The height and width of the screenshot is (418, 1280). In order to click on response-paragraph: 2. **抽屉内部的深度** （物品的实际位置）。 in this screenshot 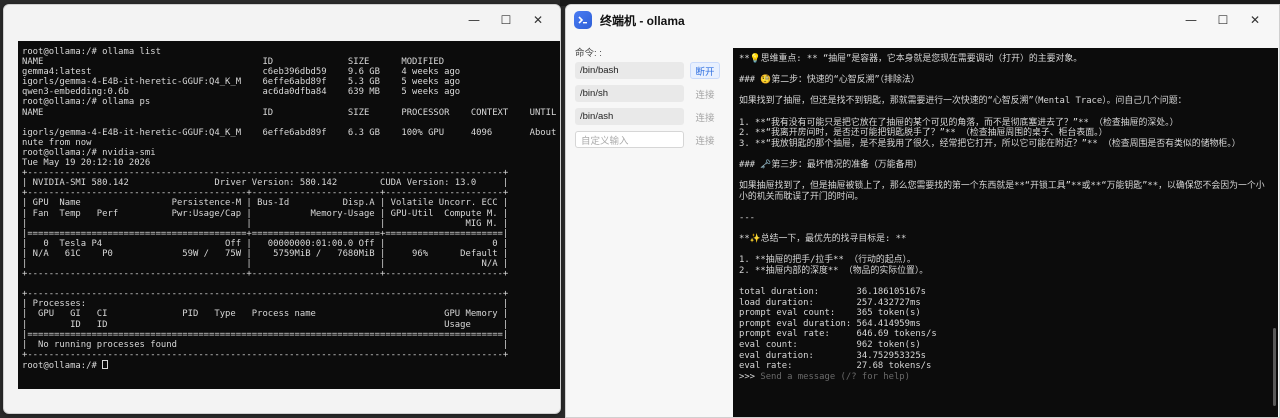, I will do `click(834, 270)`.